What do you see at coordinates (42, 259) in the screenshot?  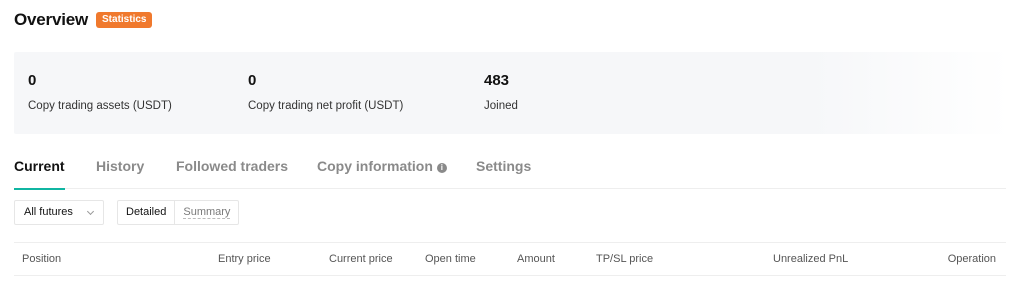 I see `column-position: Position` at bounding box center [42, 259].